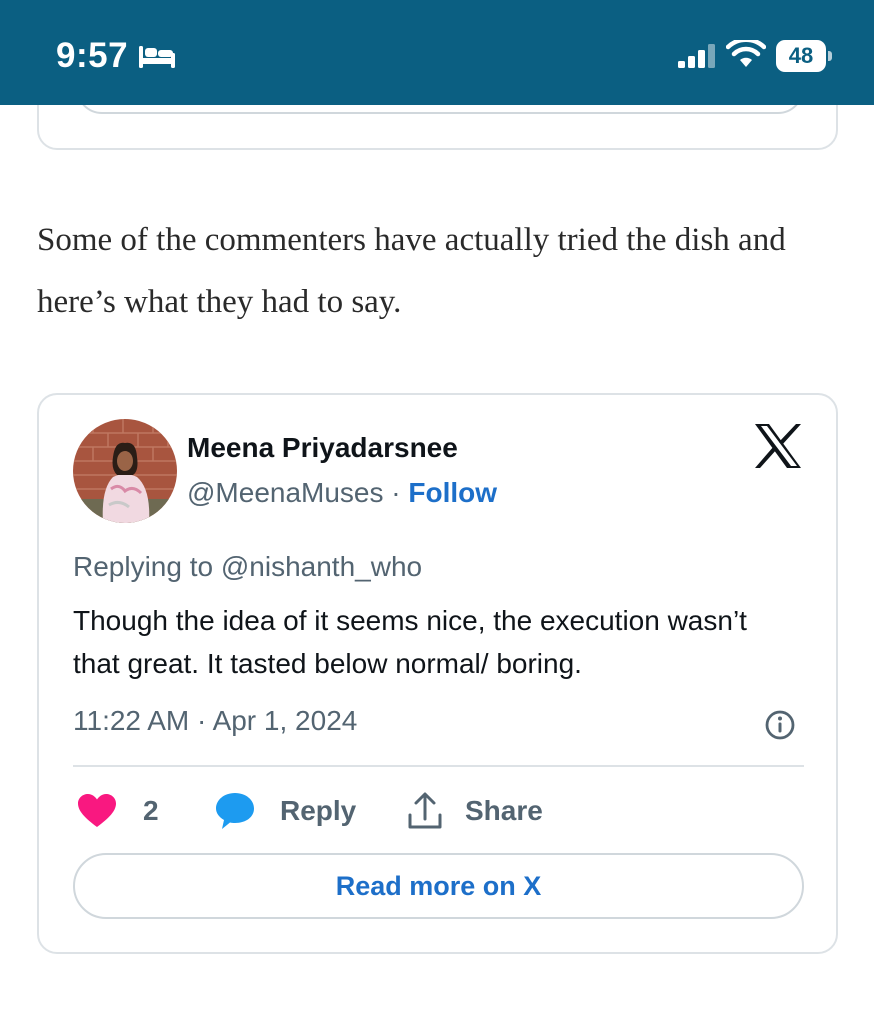  Describe the element at coordinates (437, 52) in the screenshot. I see `status-bar: 9:57 48` at that location.